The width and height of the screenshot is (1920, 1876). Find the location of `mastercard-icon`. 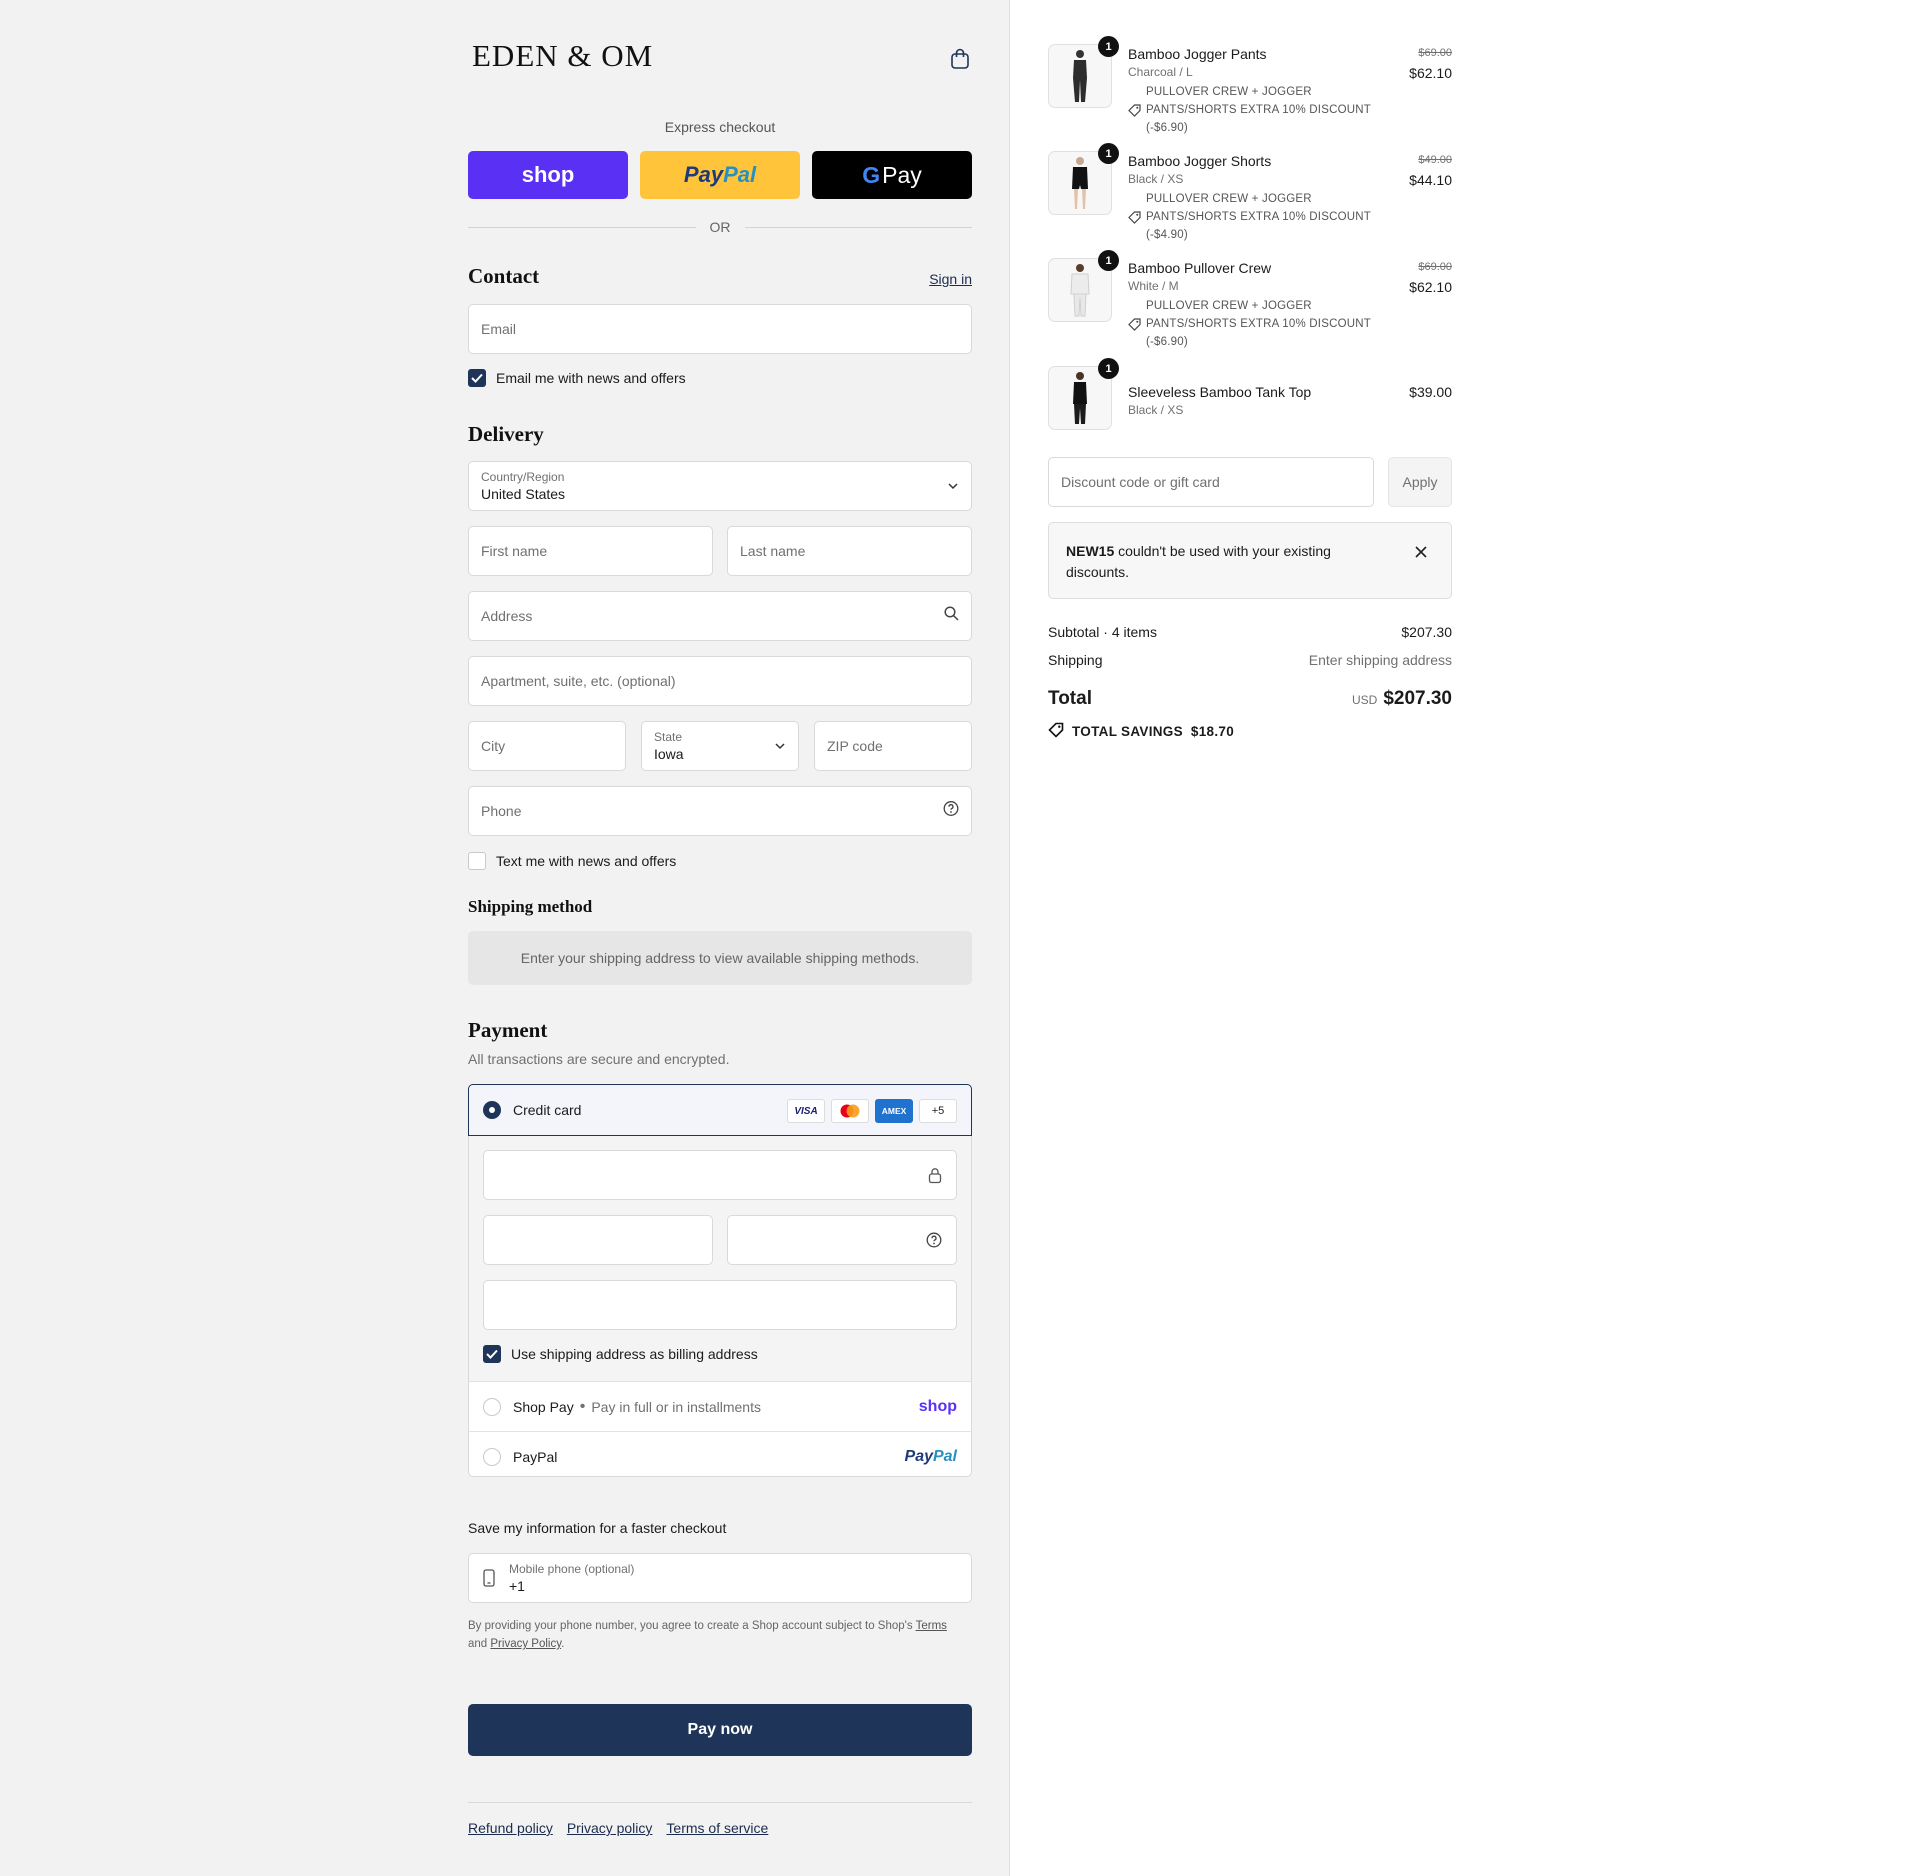

mastercard-icon is located at coordinates (850, 1111).